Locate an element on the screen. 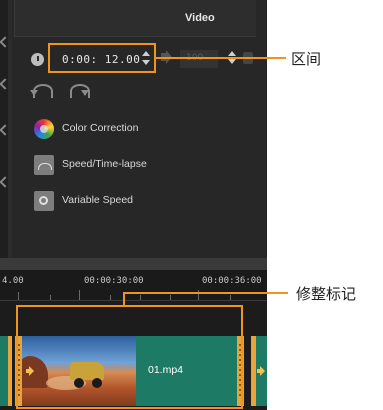  clock-icon is located at coordinates (37, 59).